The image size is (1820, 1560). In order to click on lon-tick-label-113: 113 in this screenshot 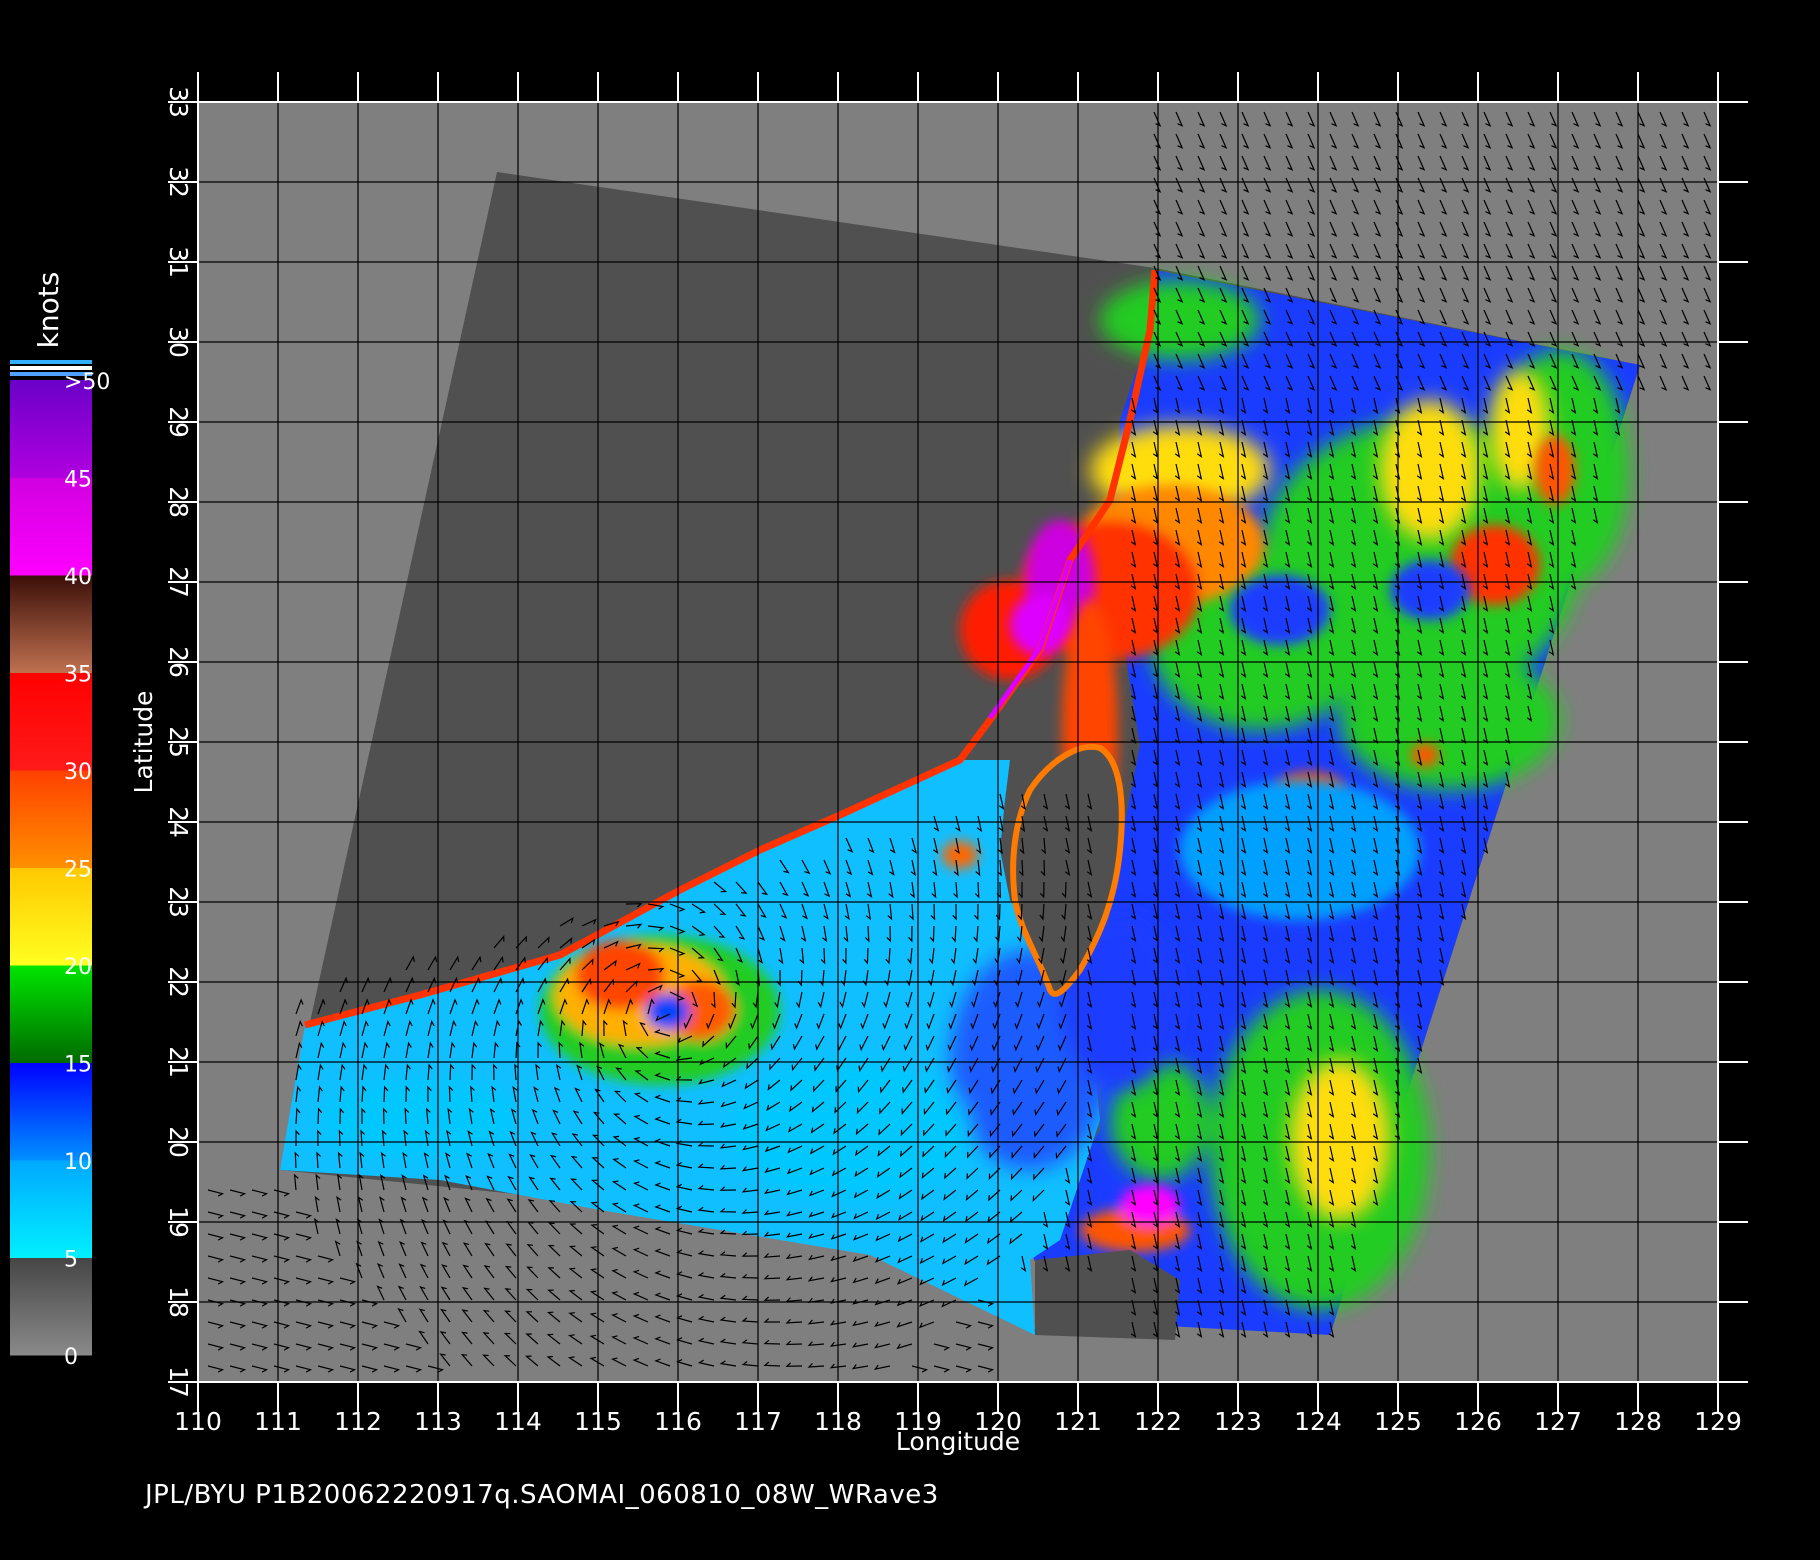, I will do `click(438, 1421)`.